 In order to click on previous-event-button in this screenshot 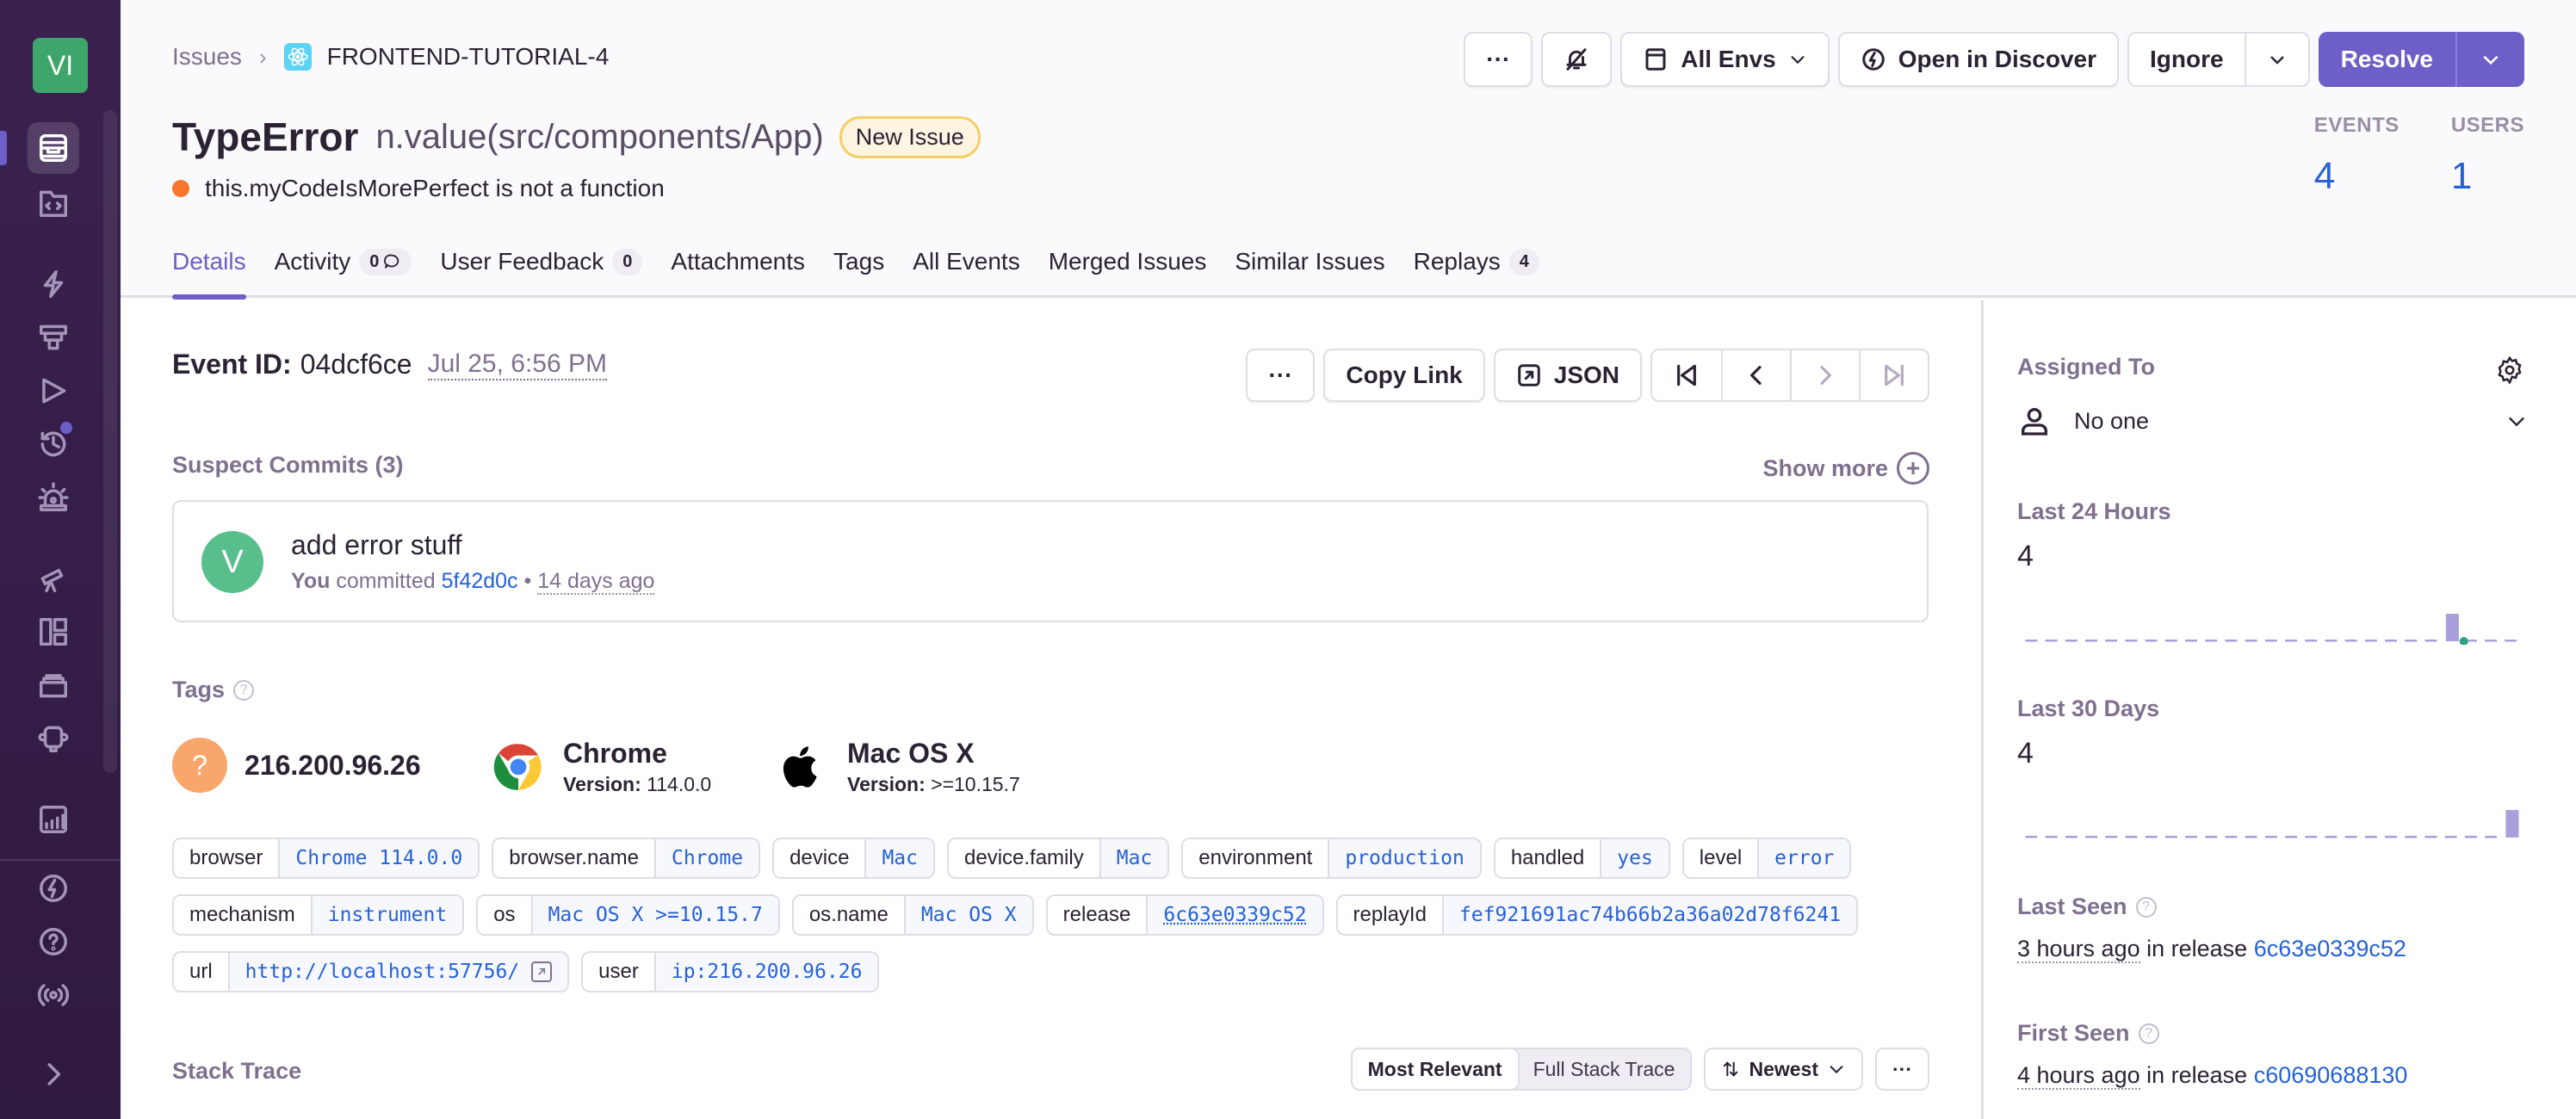, I will do `click(1756, 375)`.